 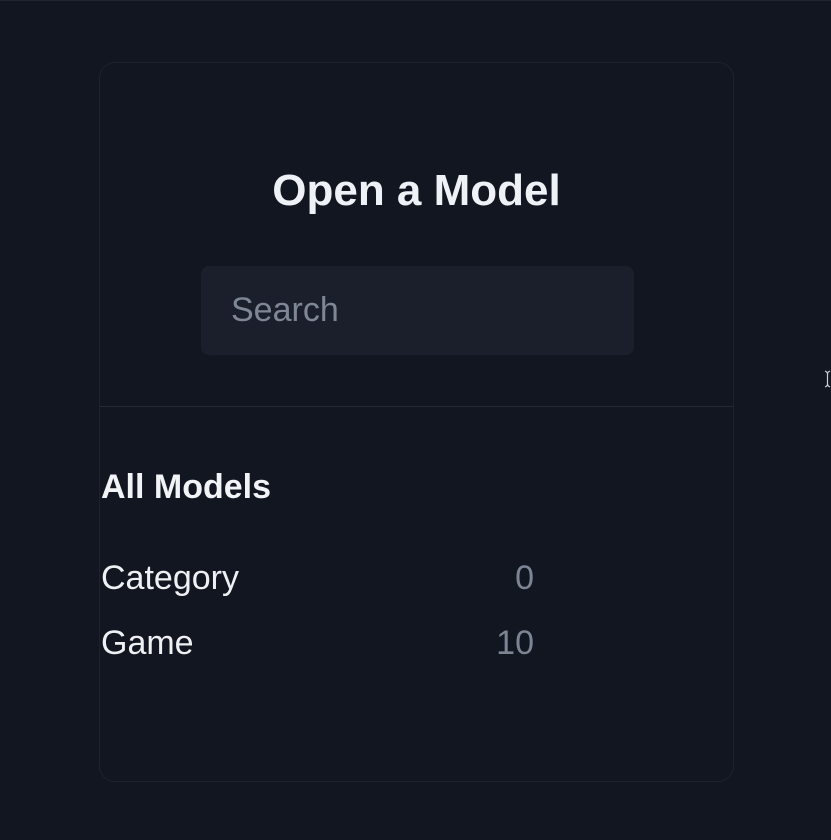 What do you see at coordinates (417, 310) in the screenshot?
I see `search-input` at bounding box center [417, 310].